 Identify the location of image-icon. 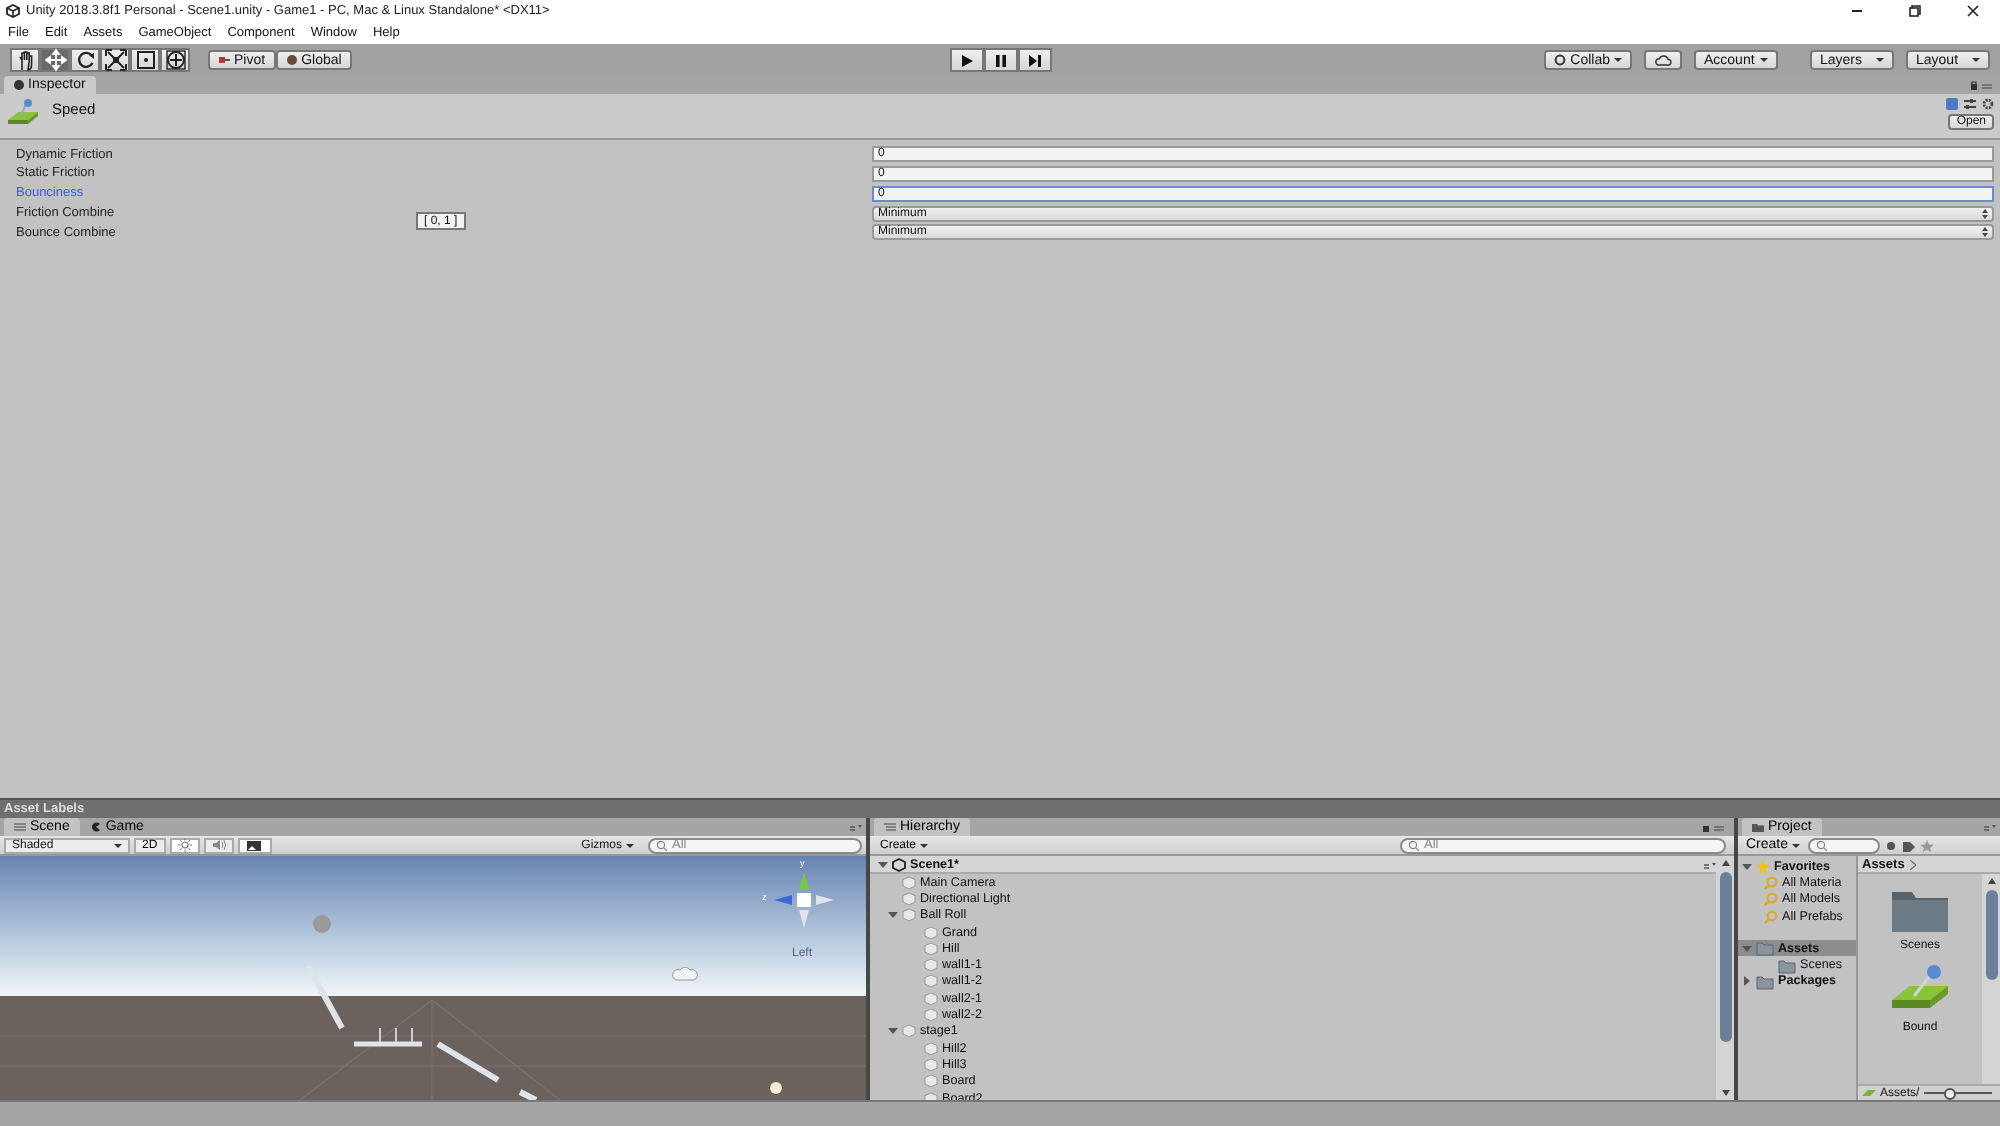
(254, 845).